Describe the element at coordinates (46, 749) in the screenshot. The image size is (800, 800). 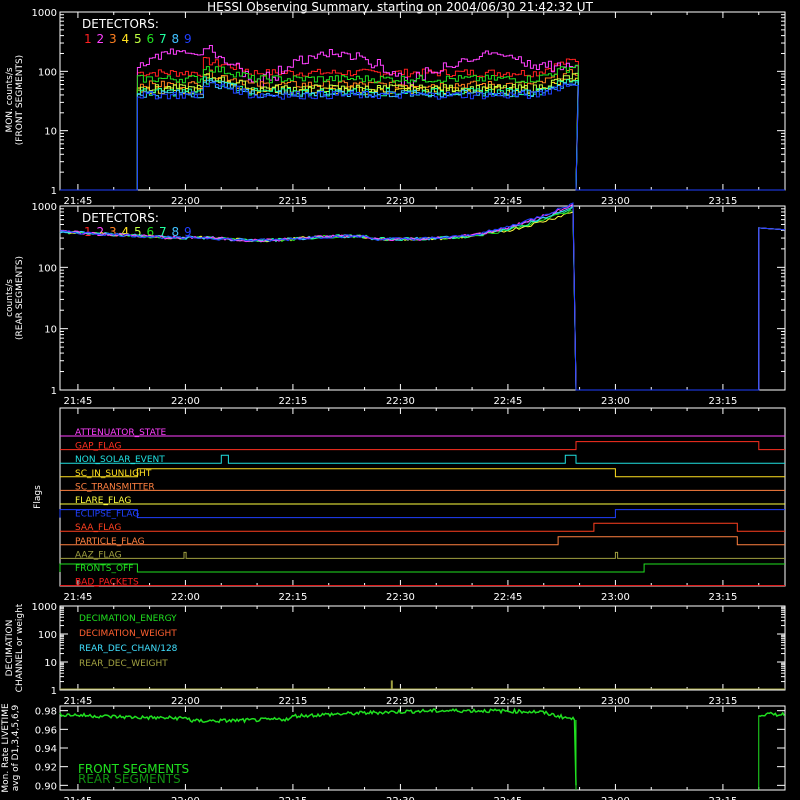
I see `y-tick-label: 0.94` at that location.